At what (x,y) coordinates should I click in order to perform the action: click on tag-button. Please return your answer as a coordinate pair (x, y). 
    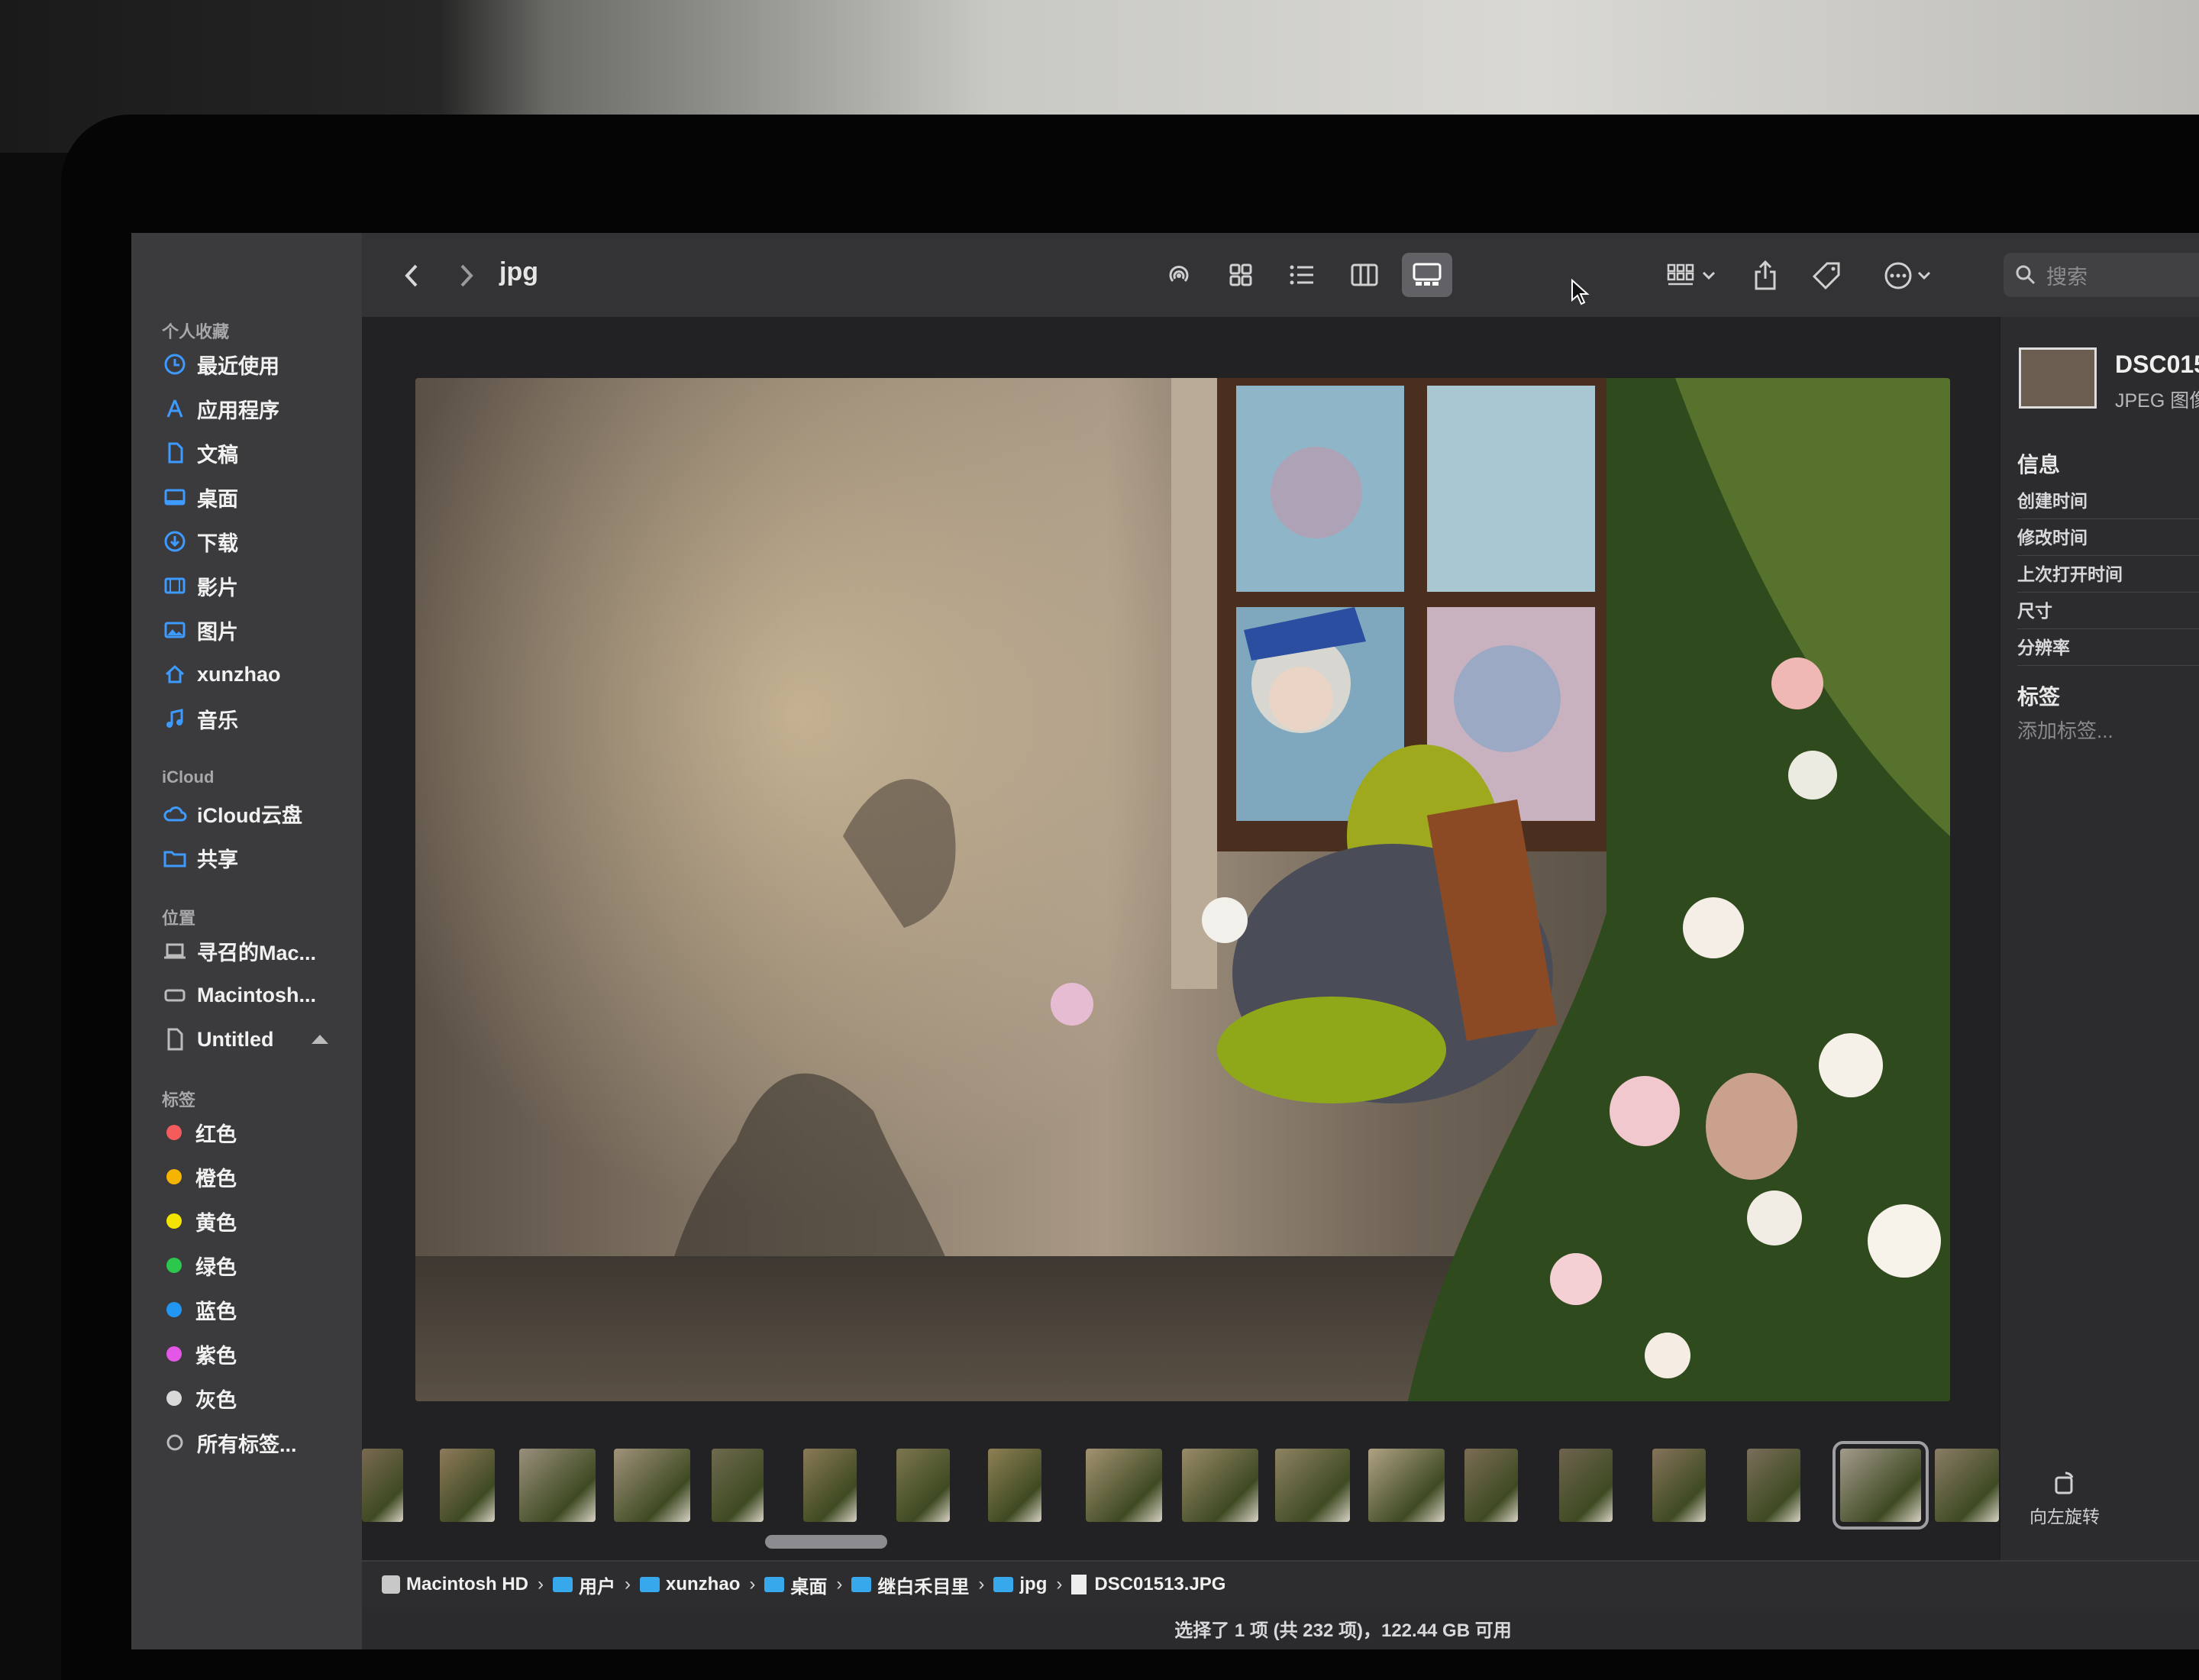
    Looking at the image, I should click on (1826, 275).